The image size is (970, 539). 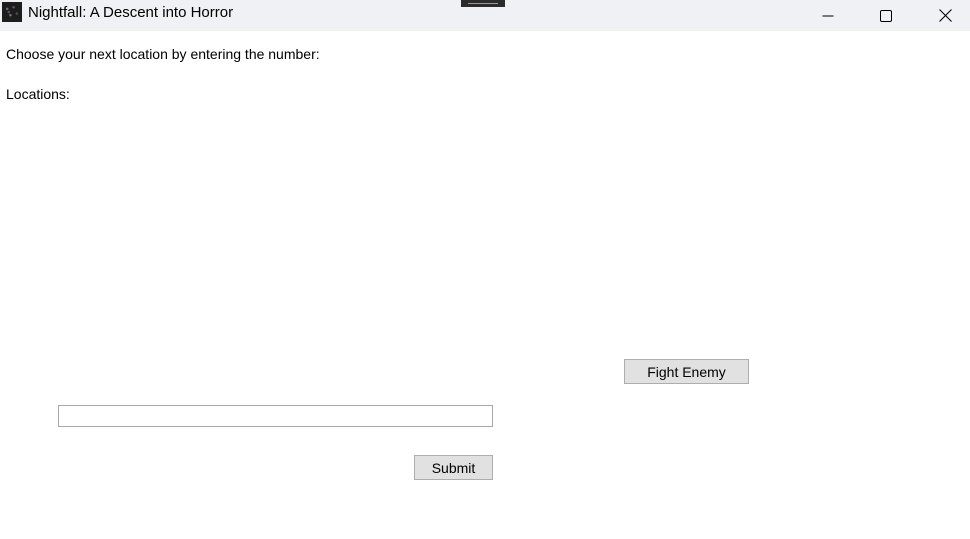 I want to click on submit-button: Submit, so click(x=453, y=467).